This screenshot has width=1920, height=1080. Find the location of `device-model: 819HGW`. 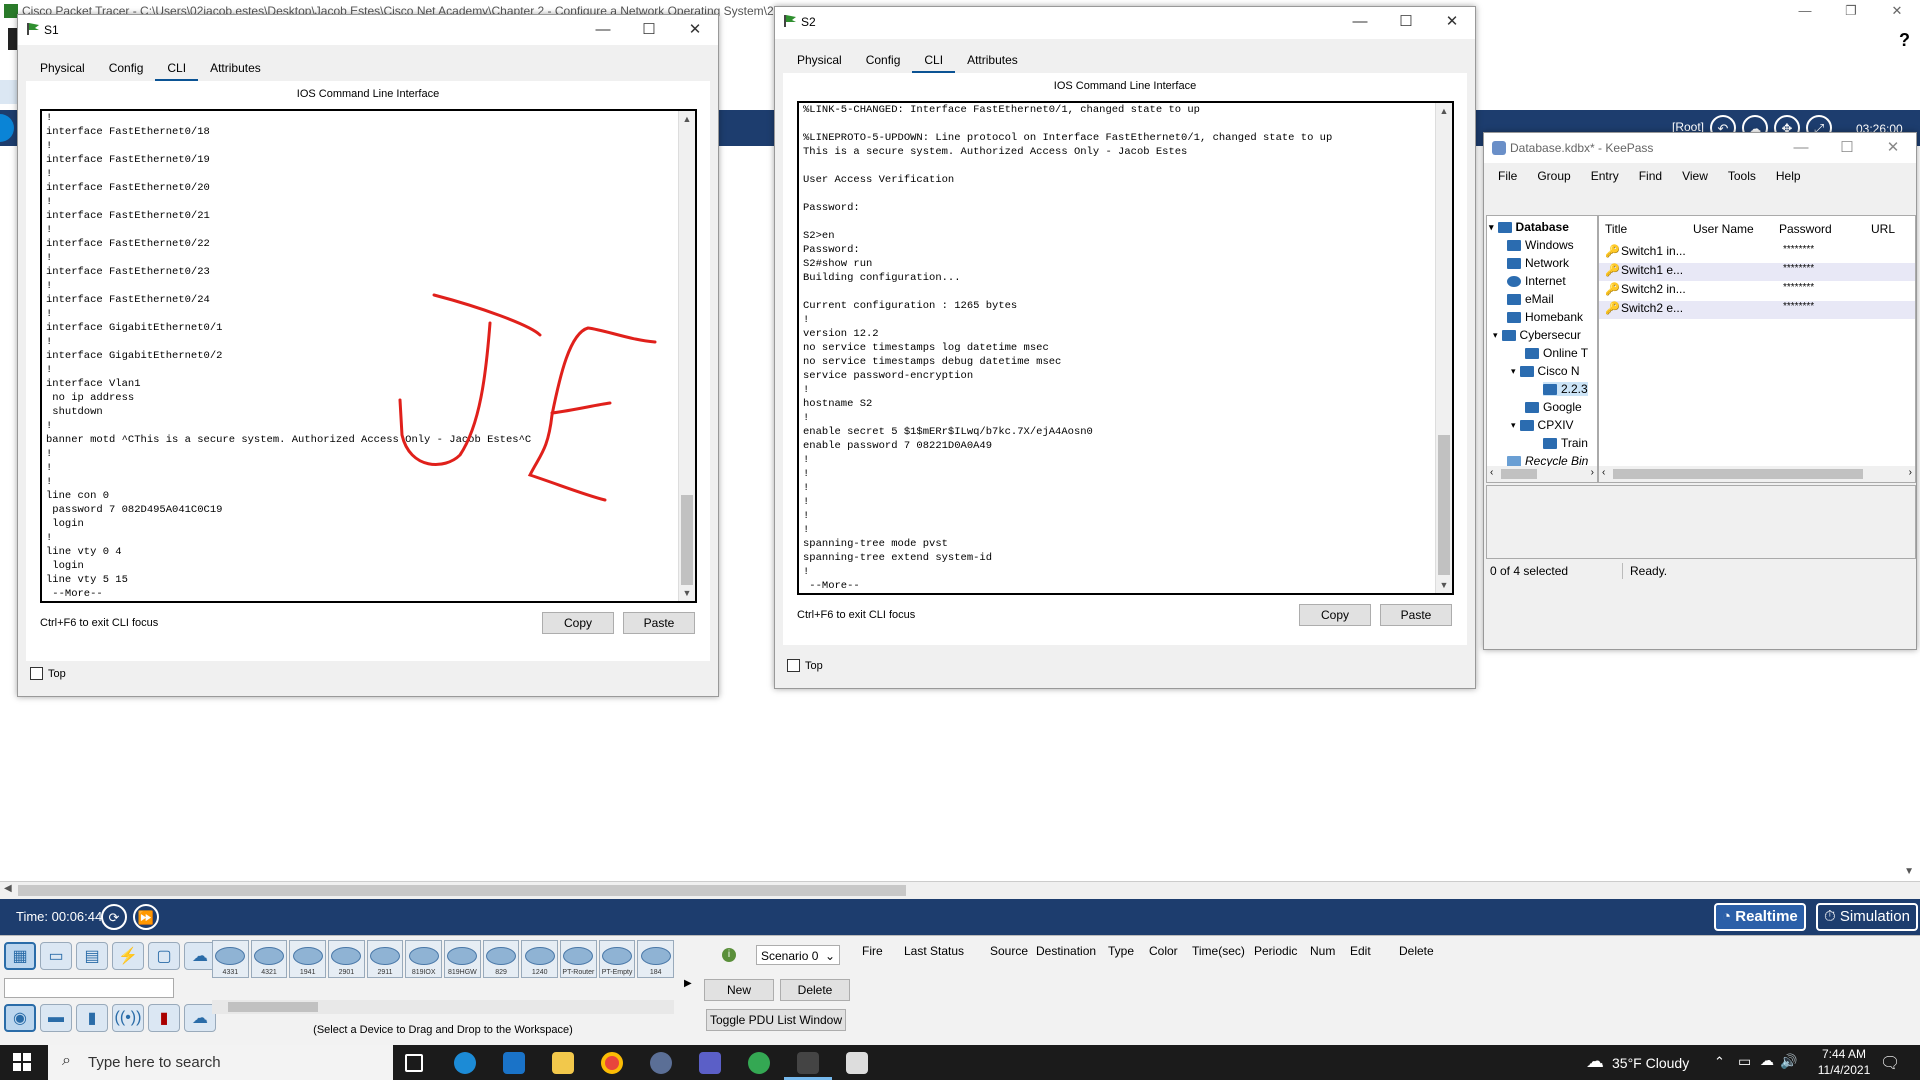

device-model: 819HGW is located at coordinates (462, 959).